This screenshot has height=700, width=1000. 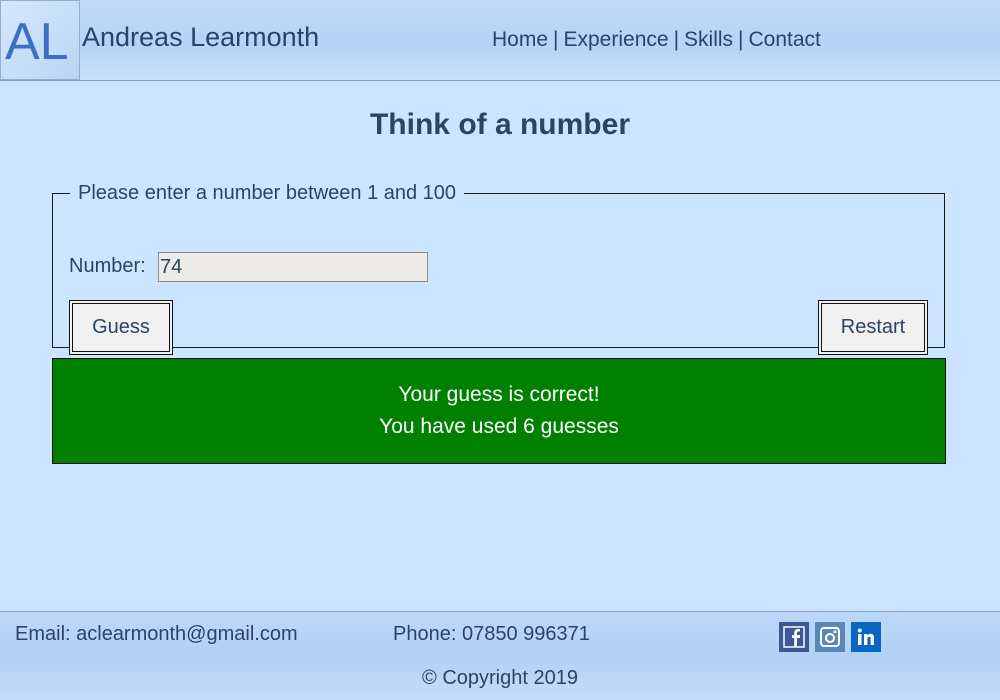 What do you see at coordinates (499, 124) in the screenshot?
I see `page-title: Think of a number` at bounding box center [499, 124].